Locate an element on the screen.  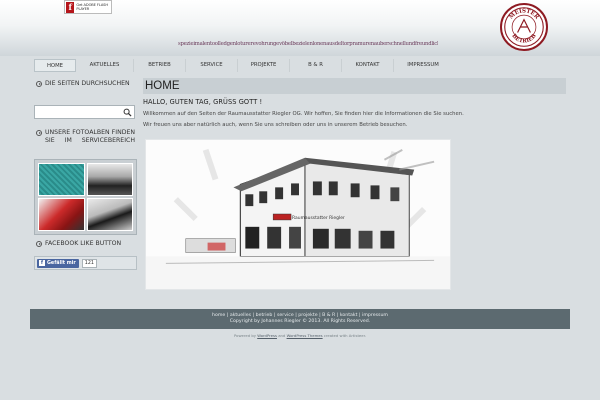
facebook-like-label: Gefällt mir is located at coordinates (61, 263).